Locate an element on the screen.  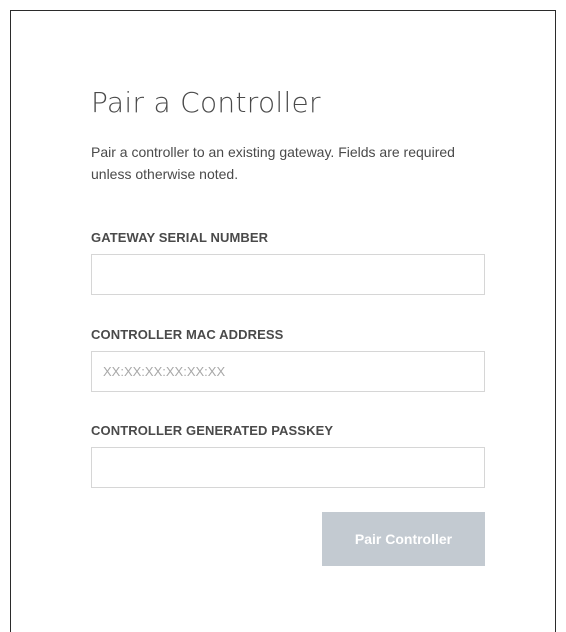
controller-passkey-label: CONTROLLER GENERATED PASSKEY is located at coordinates (212, 430).